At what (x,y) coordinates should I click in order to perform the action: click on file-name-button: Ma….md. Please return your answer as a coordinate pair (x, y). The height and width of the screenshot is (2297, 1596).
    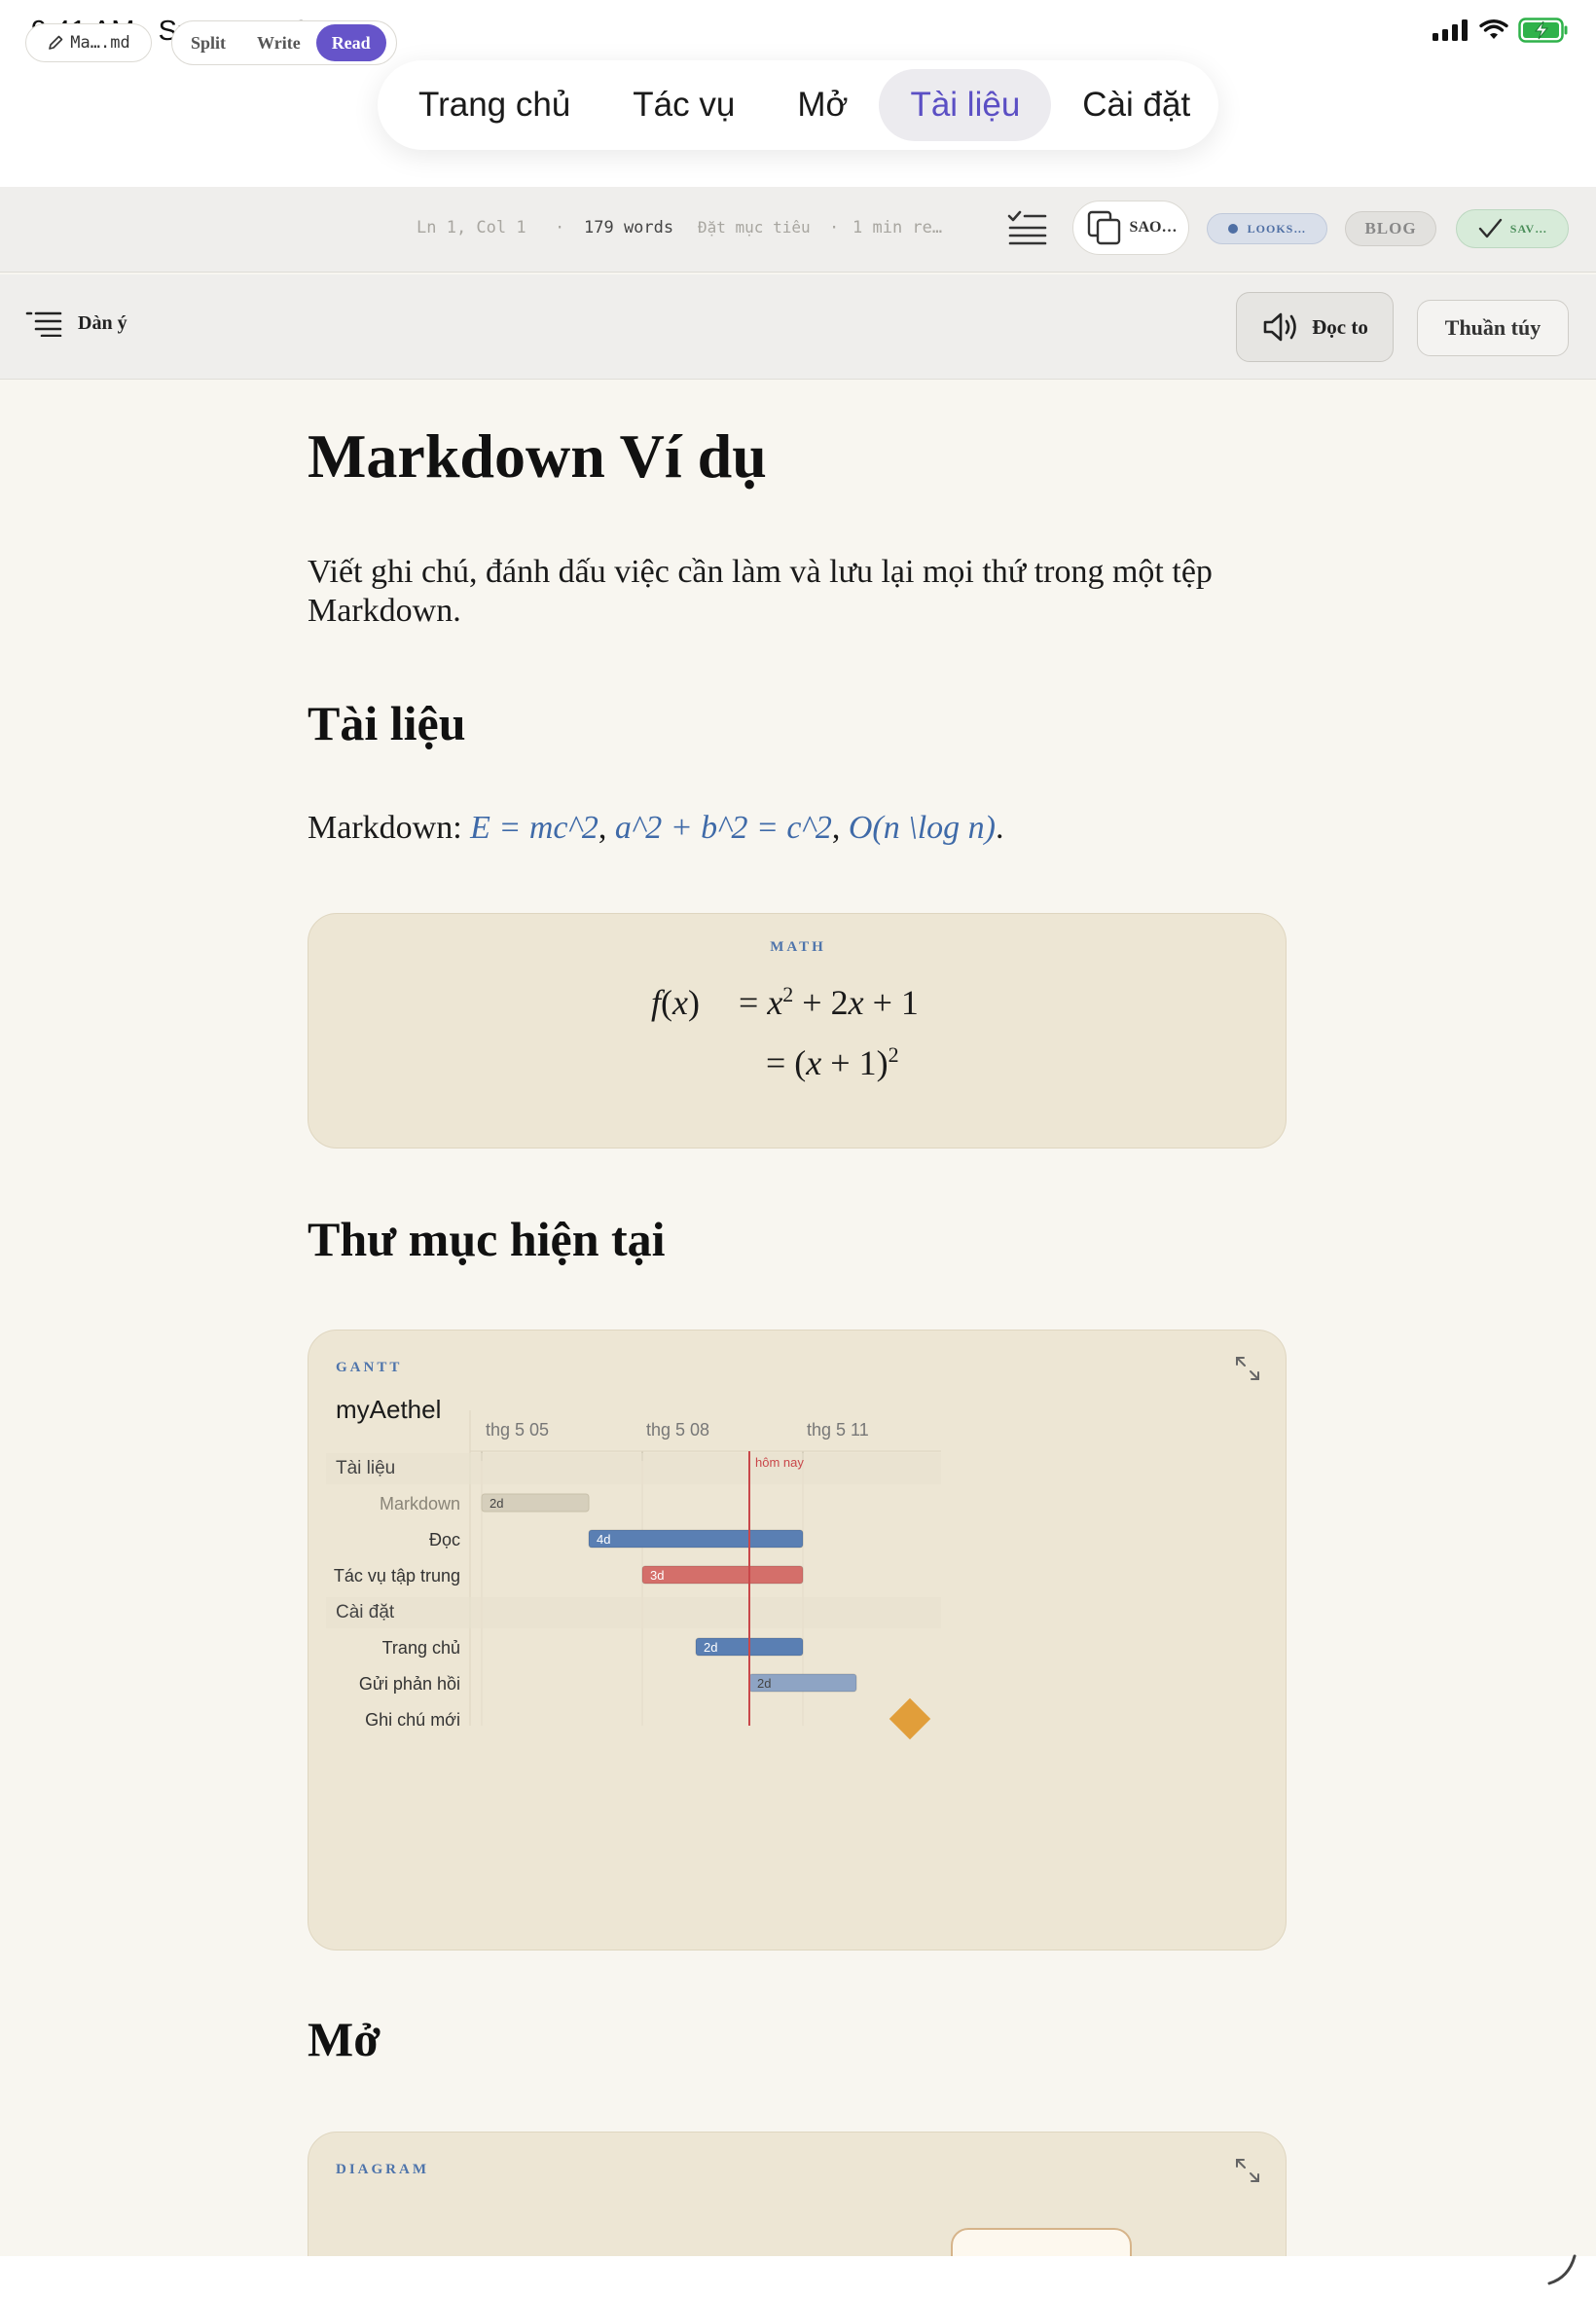
    Looking at the image, I should click on (88, 42).